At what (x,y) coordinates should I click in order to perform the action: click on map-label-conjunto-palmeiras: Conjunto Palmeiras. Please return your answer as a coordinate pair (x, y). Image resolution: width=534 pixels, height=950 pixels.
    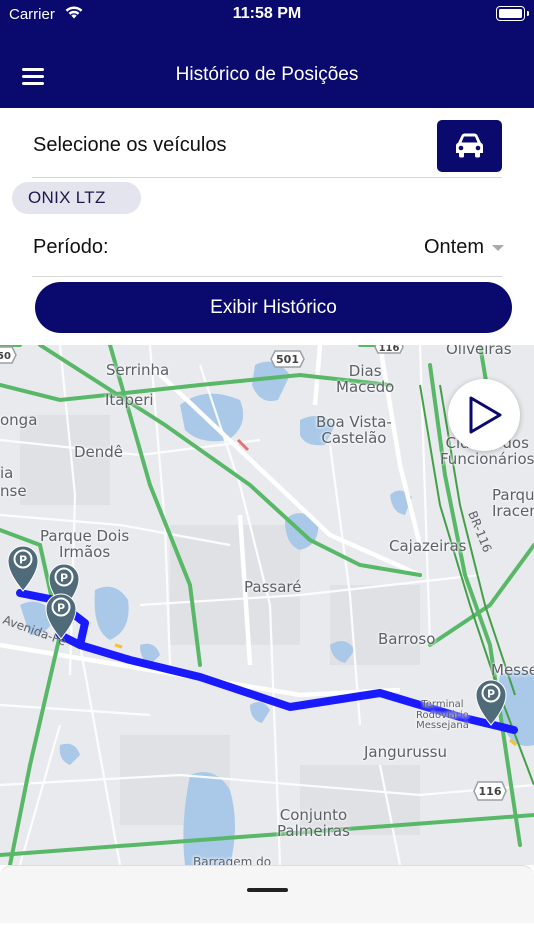
    Looking at the image, I should click on (313, 823).